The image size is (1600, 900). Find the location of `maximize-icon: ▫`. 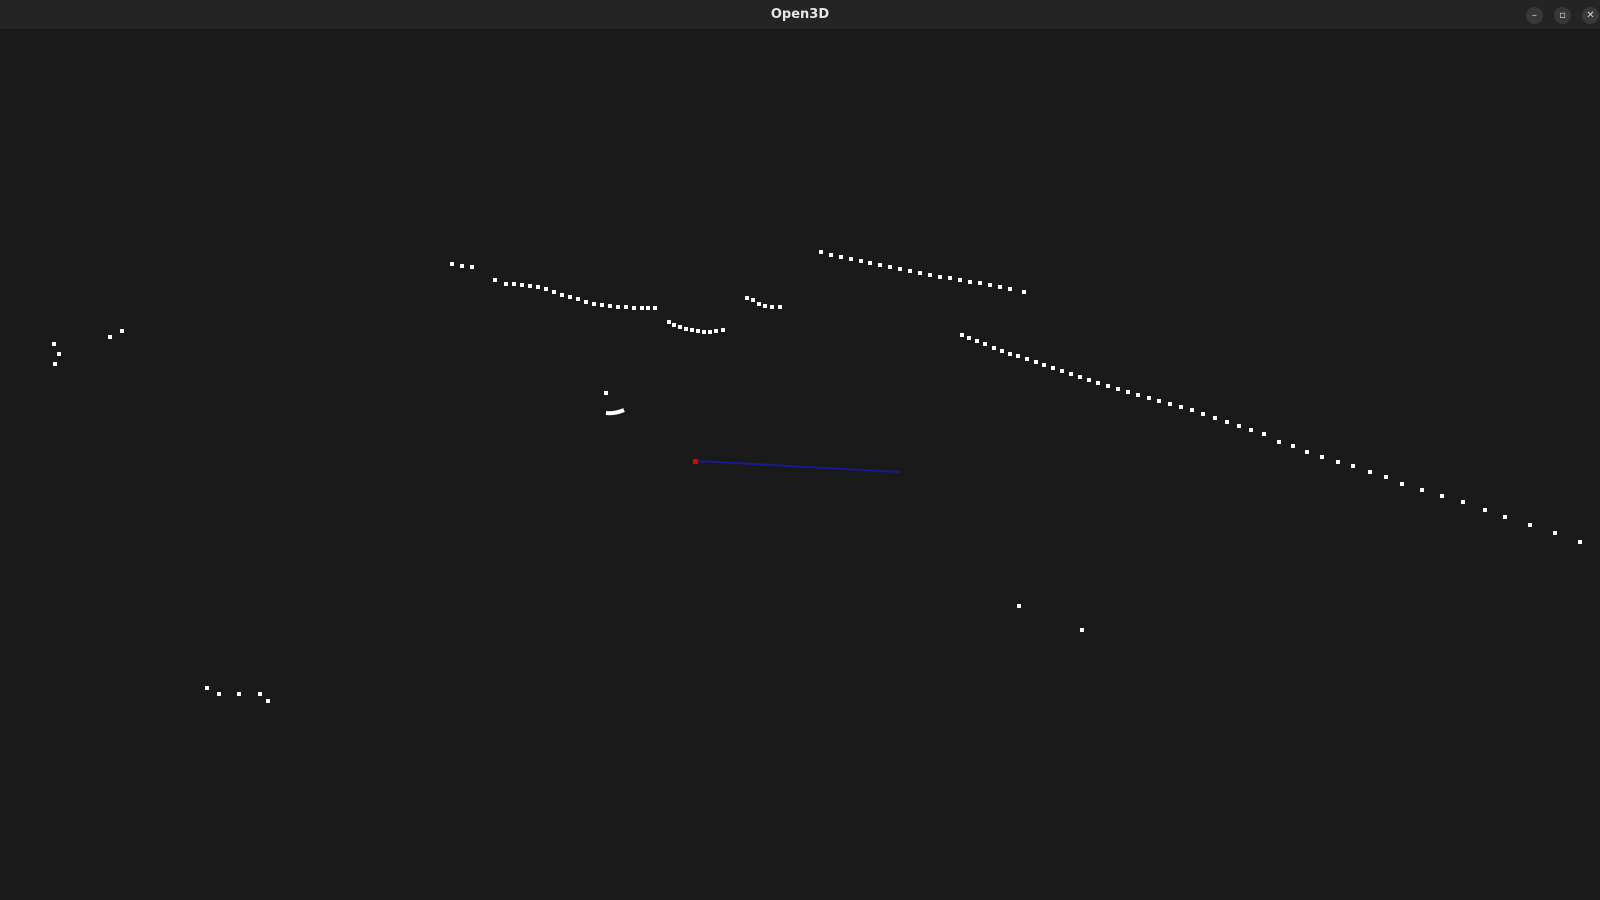

maximize-icon: ▫ is located at coordinates (1562, 15).